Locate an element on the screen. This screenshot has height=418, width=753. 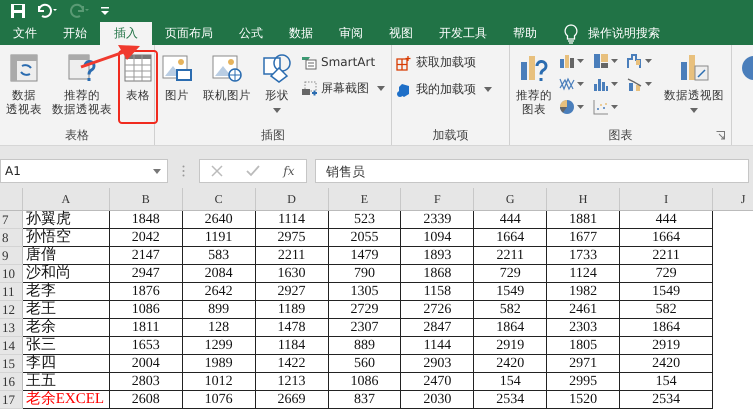
table-cell: 1086 is located at coordinates (145, 309).